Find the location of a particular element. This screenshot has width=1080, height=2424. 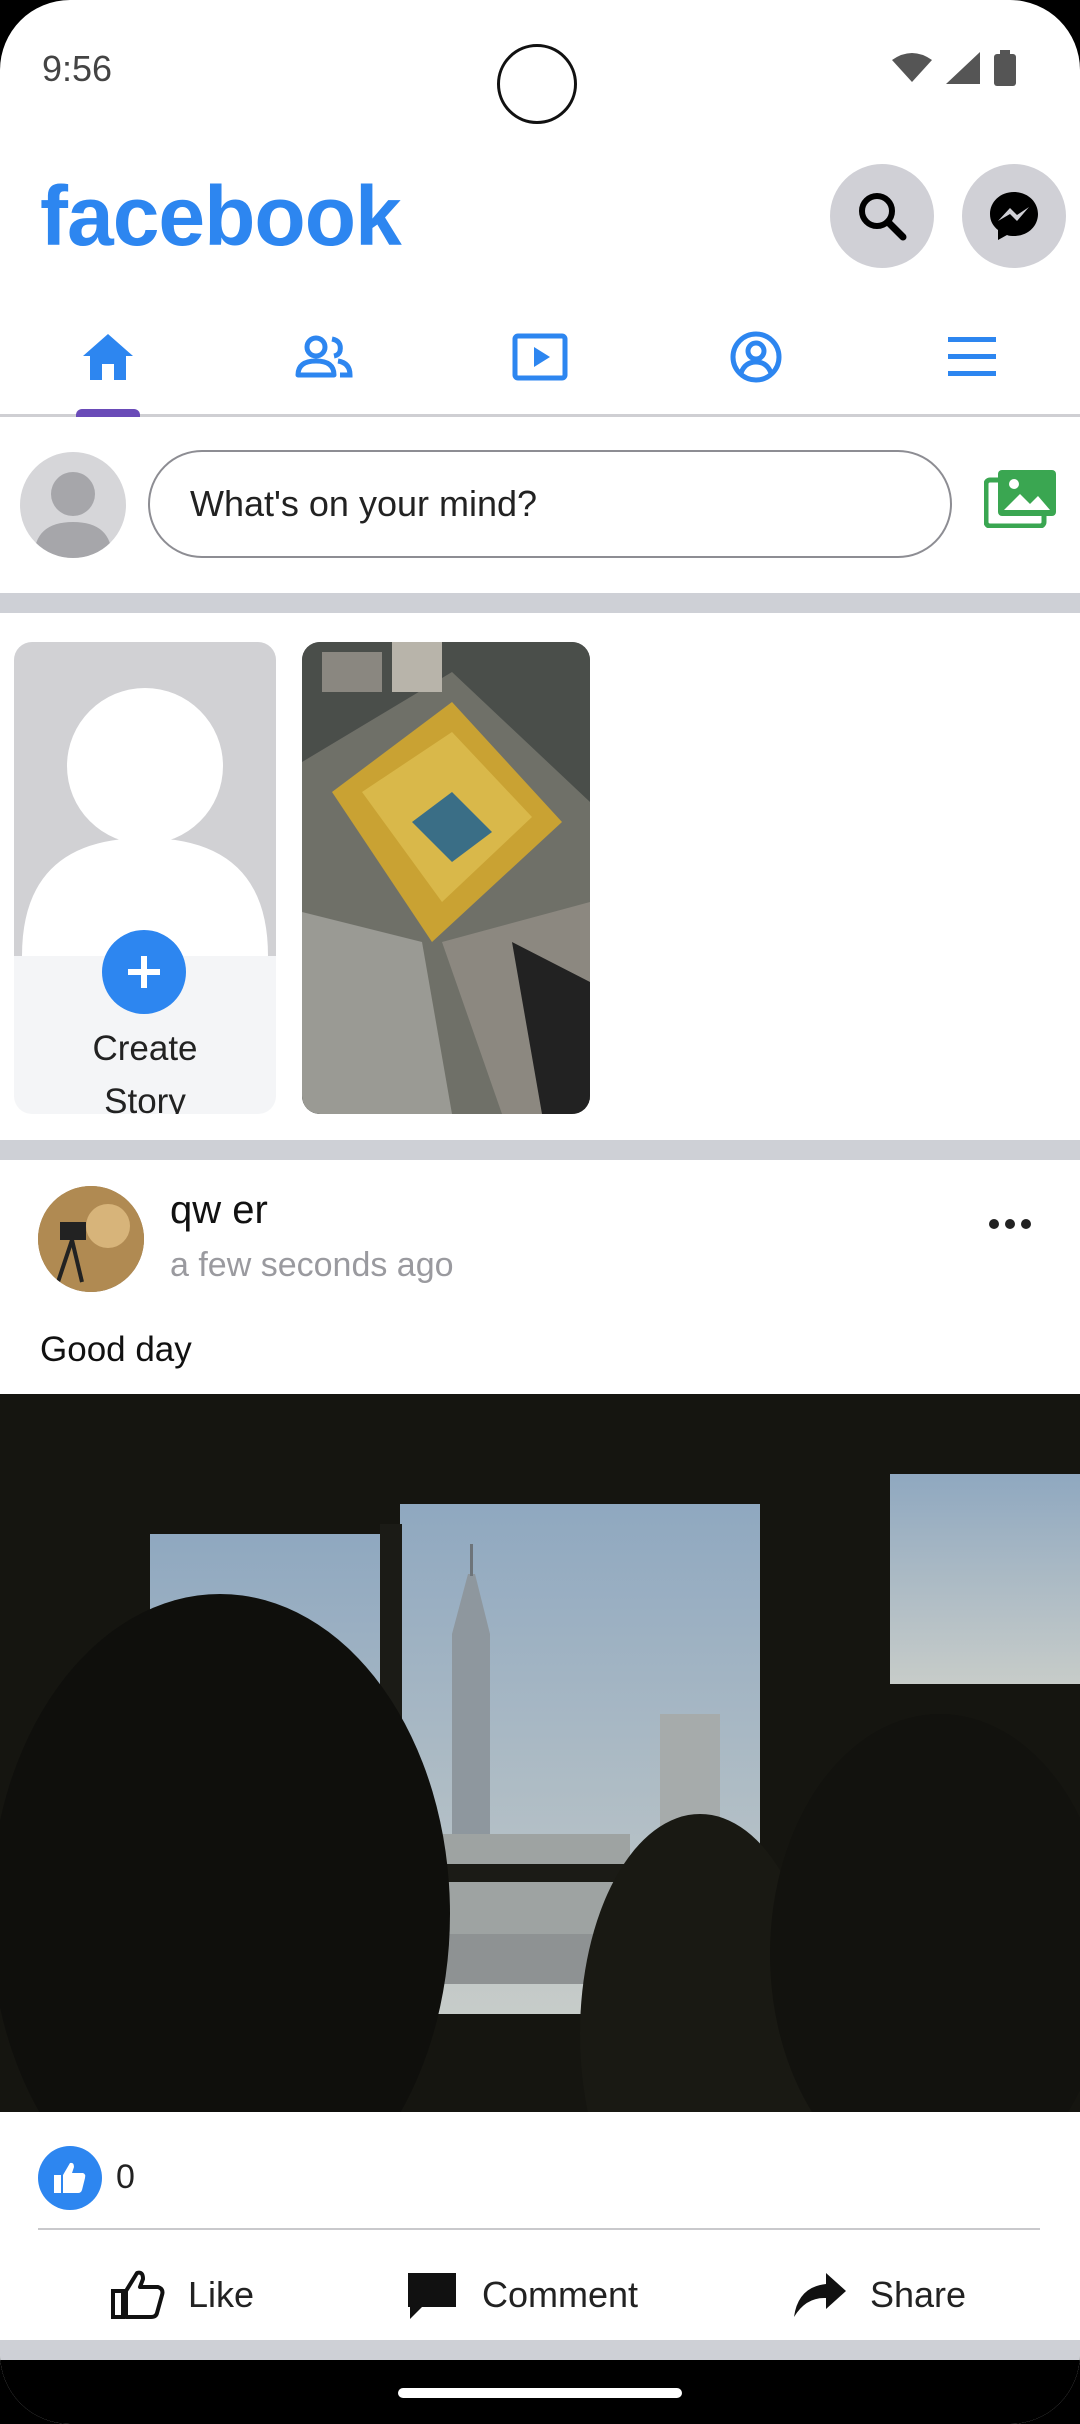

more-horizontal-icon is located at coordinates (1010, 1224).